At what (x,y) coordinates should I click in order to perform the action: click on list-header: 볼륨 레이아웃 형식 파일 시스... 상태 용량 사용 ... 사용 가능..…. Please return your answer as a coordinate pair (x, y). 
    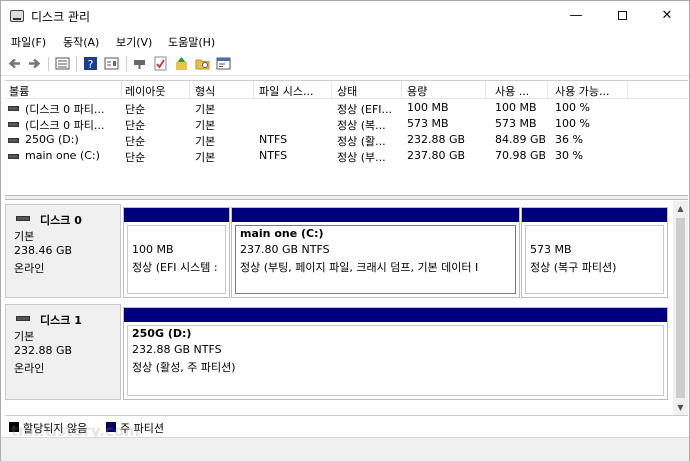
    Looking at the image, I should click on (346, 90).